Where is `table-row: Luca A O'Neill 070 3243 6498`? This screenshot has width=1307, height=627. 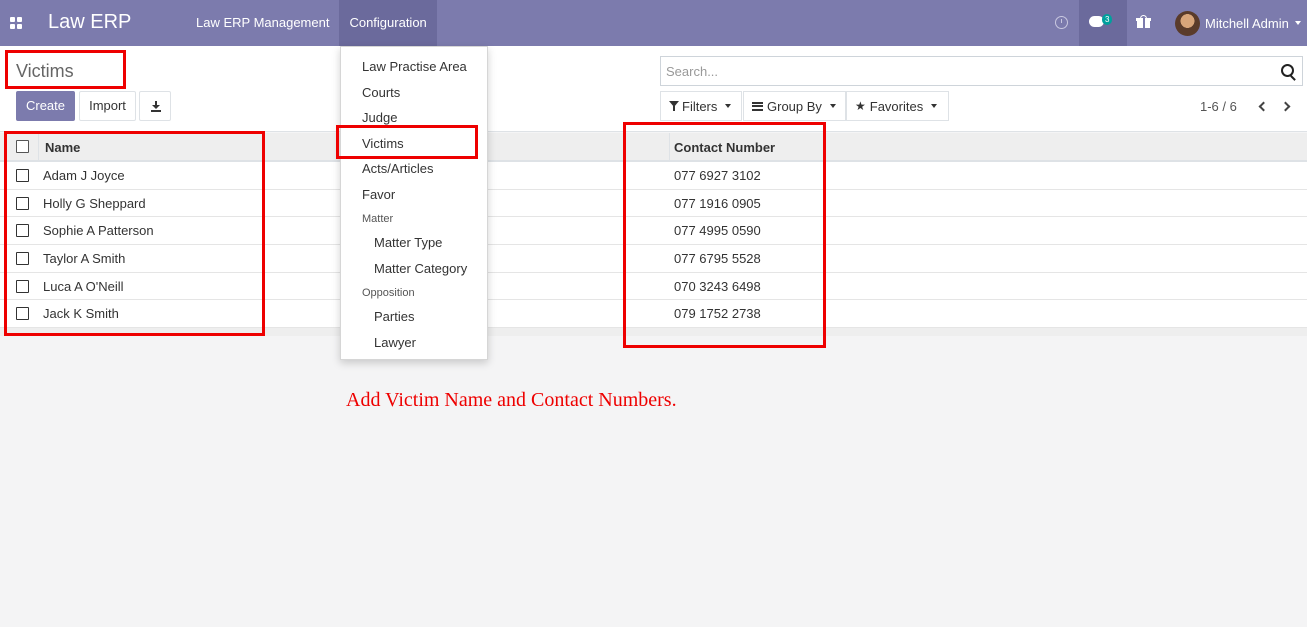
table-row: Luca A O'Neill 070 3243 6498 is located at coordinates (653, 286).